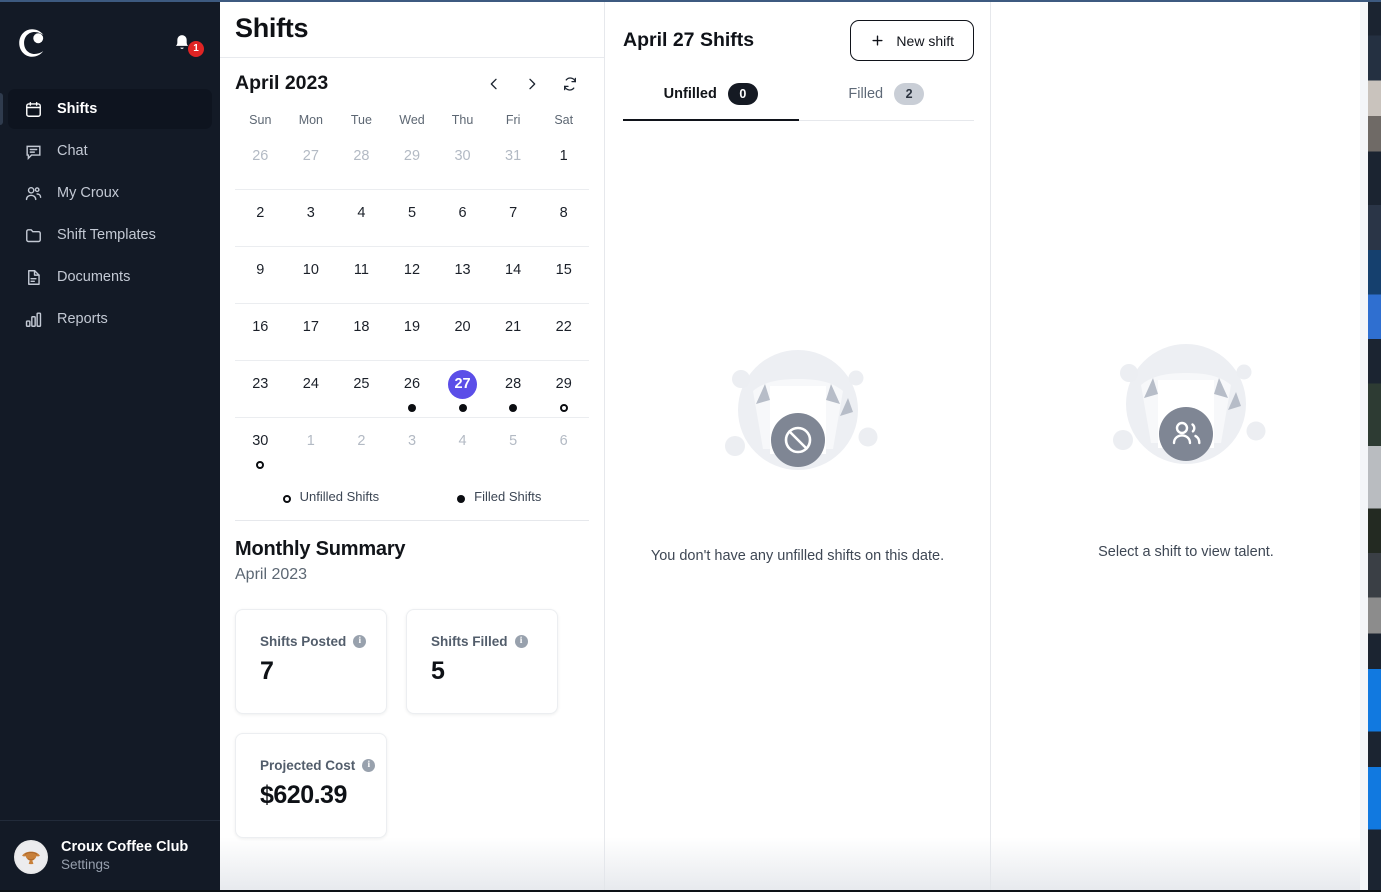  Describe the element at coordinates (462, 156) in the screenshot. I see `calendar-day-number: 30` at that location.